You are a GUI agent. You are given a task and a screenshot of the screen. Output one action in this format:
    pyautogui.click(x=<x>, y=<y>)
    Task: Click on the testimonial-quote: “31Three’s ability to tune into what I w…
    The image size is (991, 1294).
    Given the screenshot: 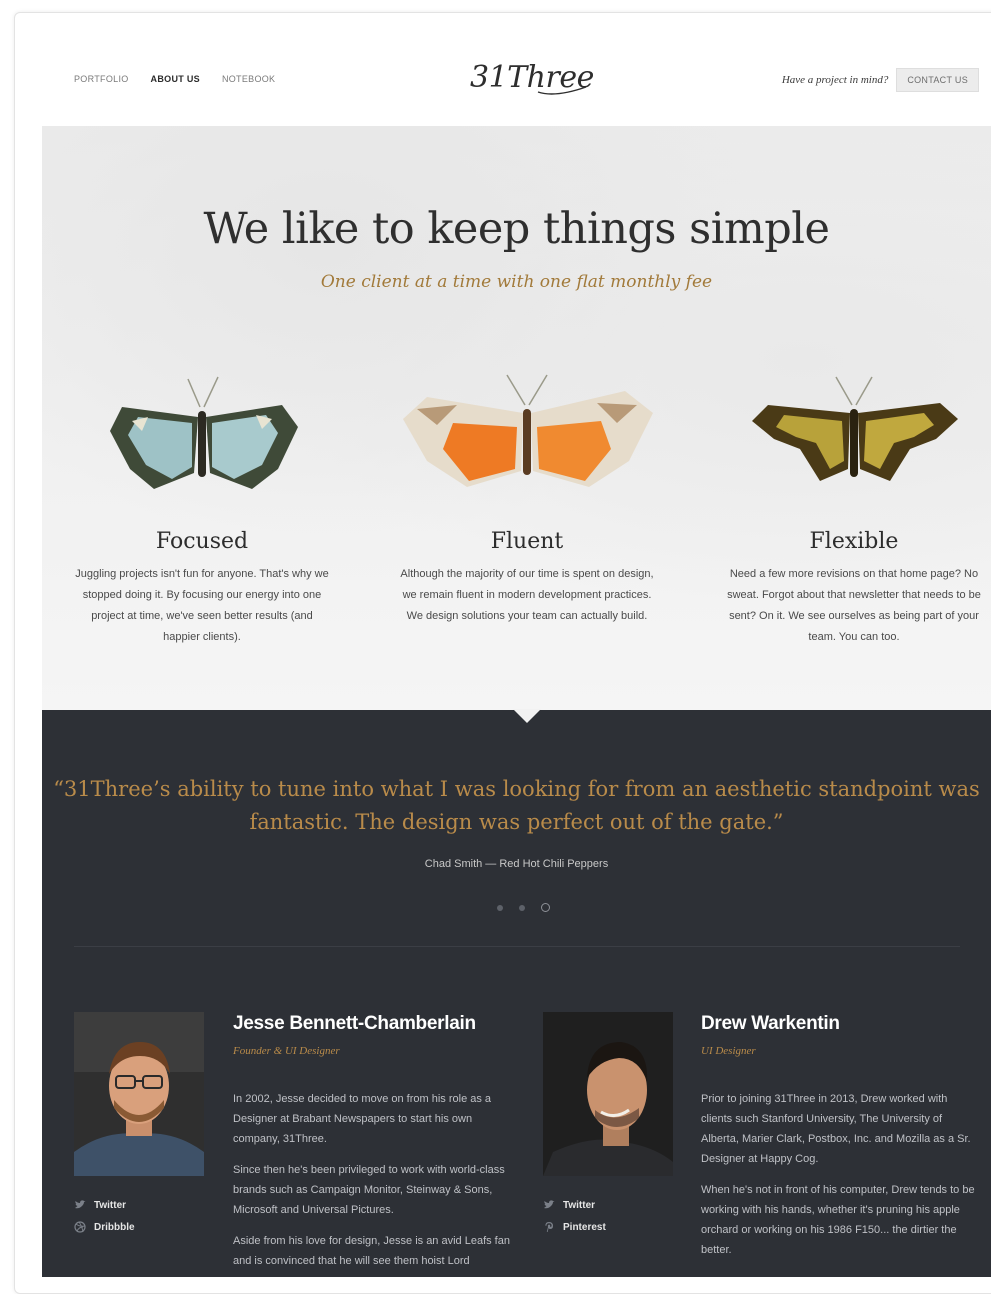 What is the action you would take?
    pyautogui.click(x=516, y=805)
    